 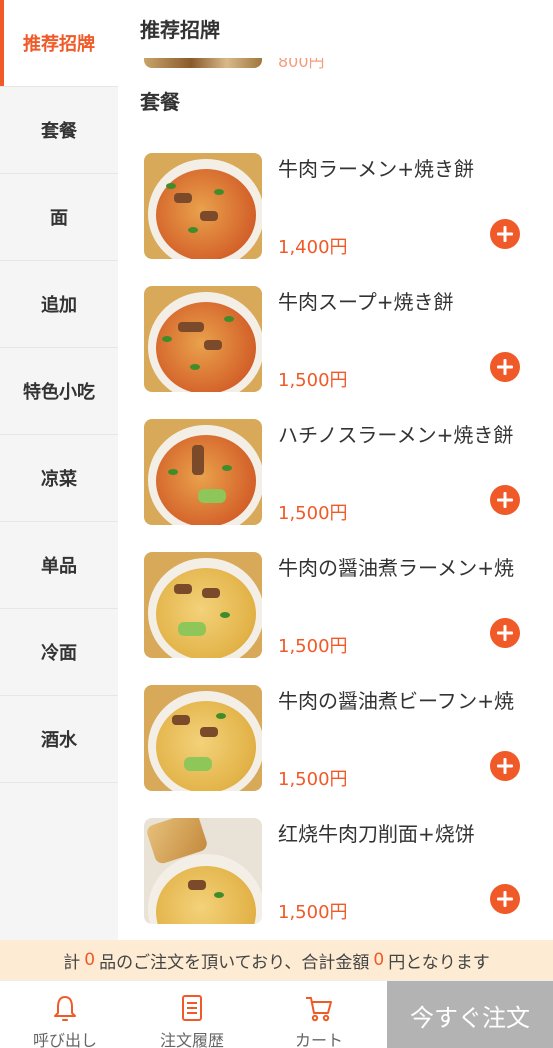 I want to click on sidebar-item-drinks: 酒水, so click(x=59, y=739).